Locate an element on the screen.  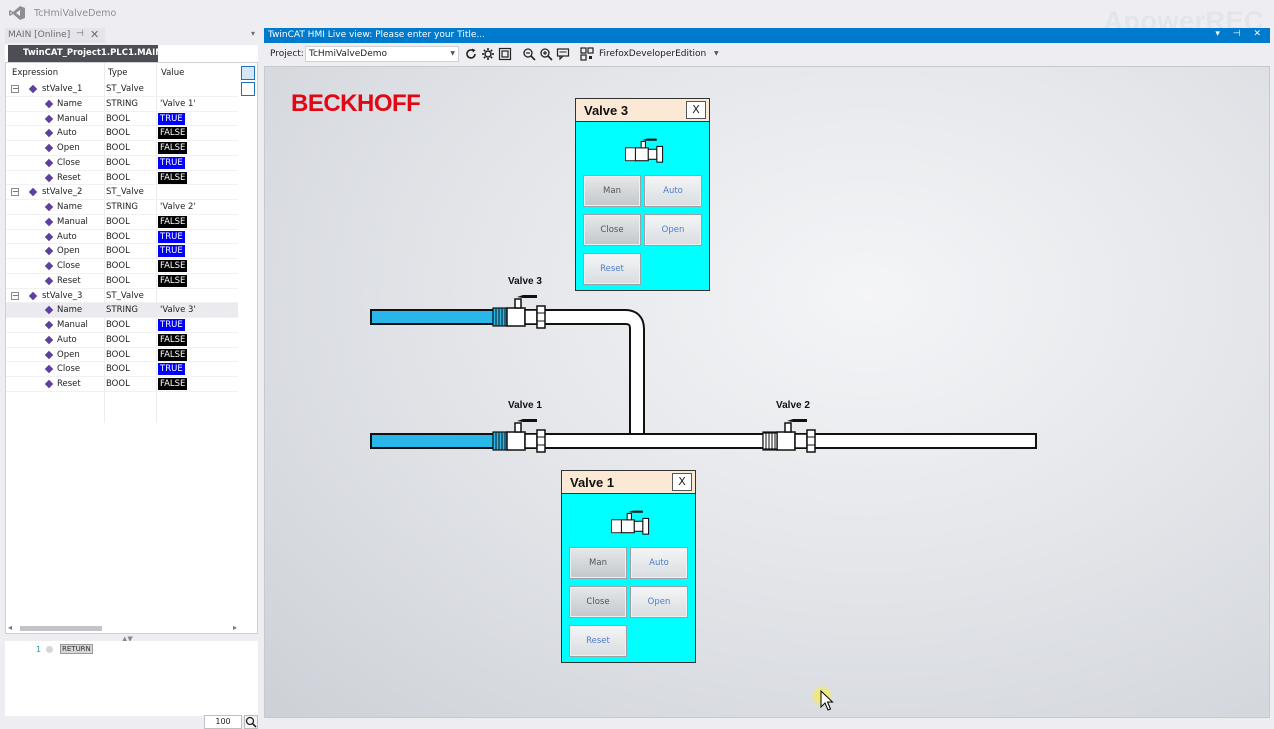
window-controls: ▾ ⊣ ✕ is located at coordinates (1240, 34).